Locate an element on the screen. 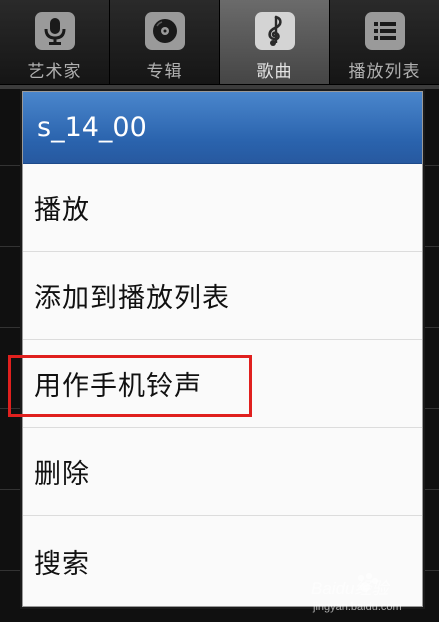 Image resolution: width=439 pixels, height=622 pixels. menu-item-delete: 删除 is located at coordinates (222, 472).